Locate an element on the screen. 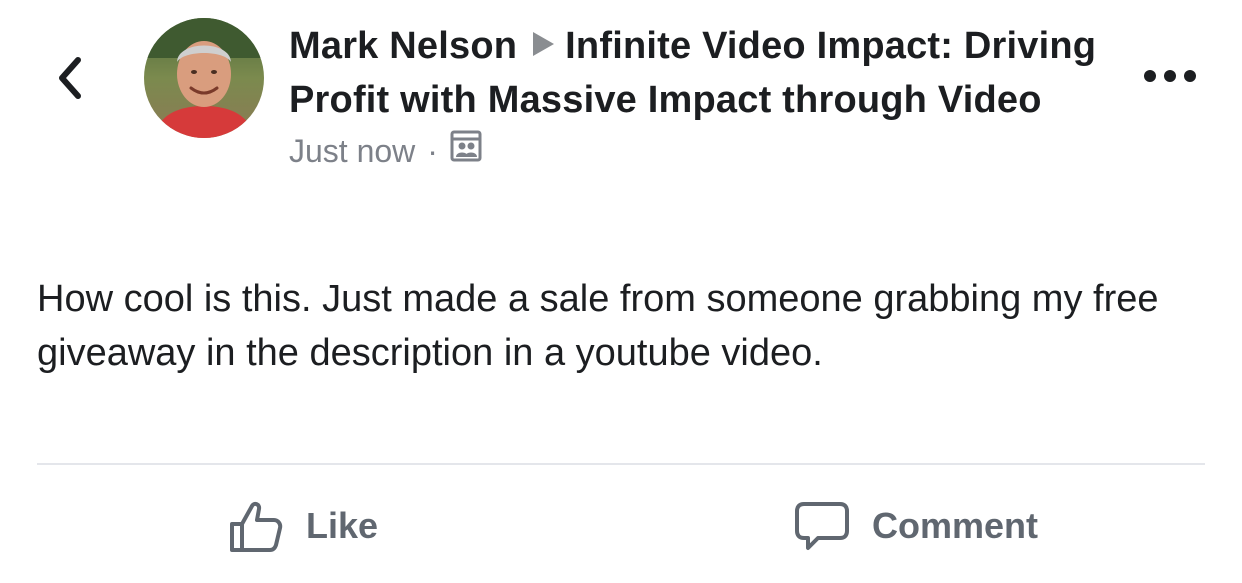  more-options-button is located at coordinates (1170, 76).